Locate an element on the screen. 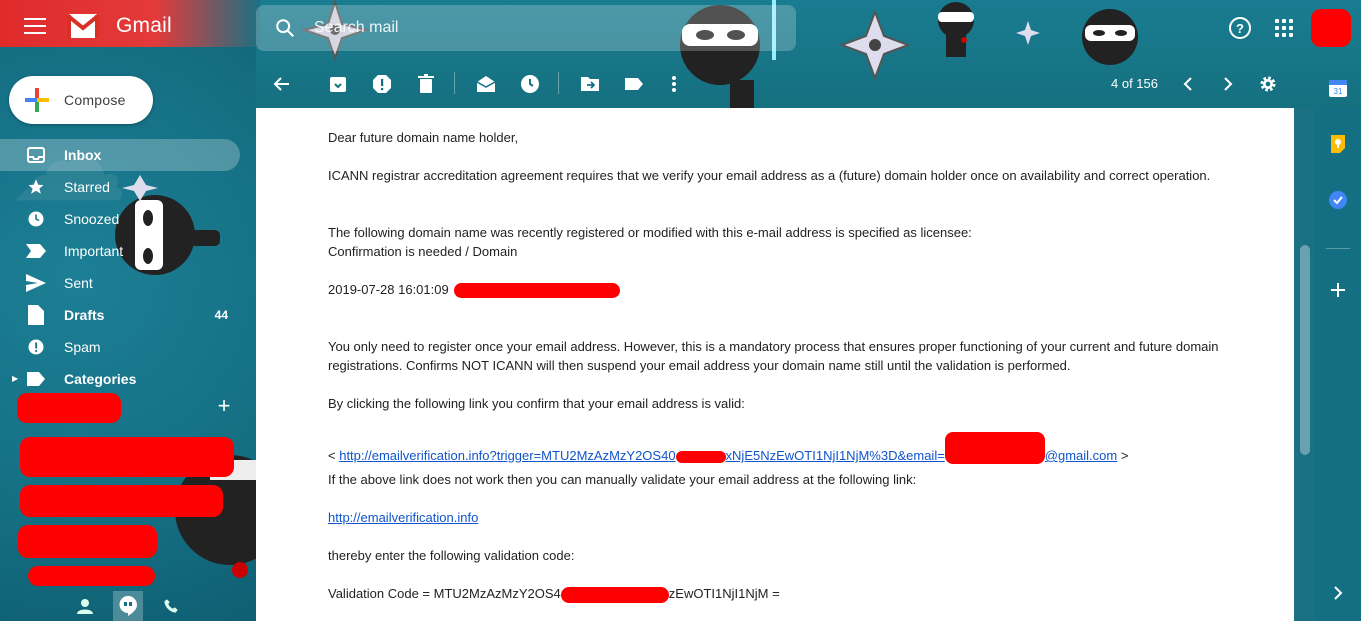 The image size is (1361, 621). sidebar-item-important: Important is located at coordinates (120, 251).